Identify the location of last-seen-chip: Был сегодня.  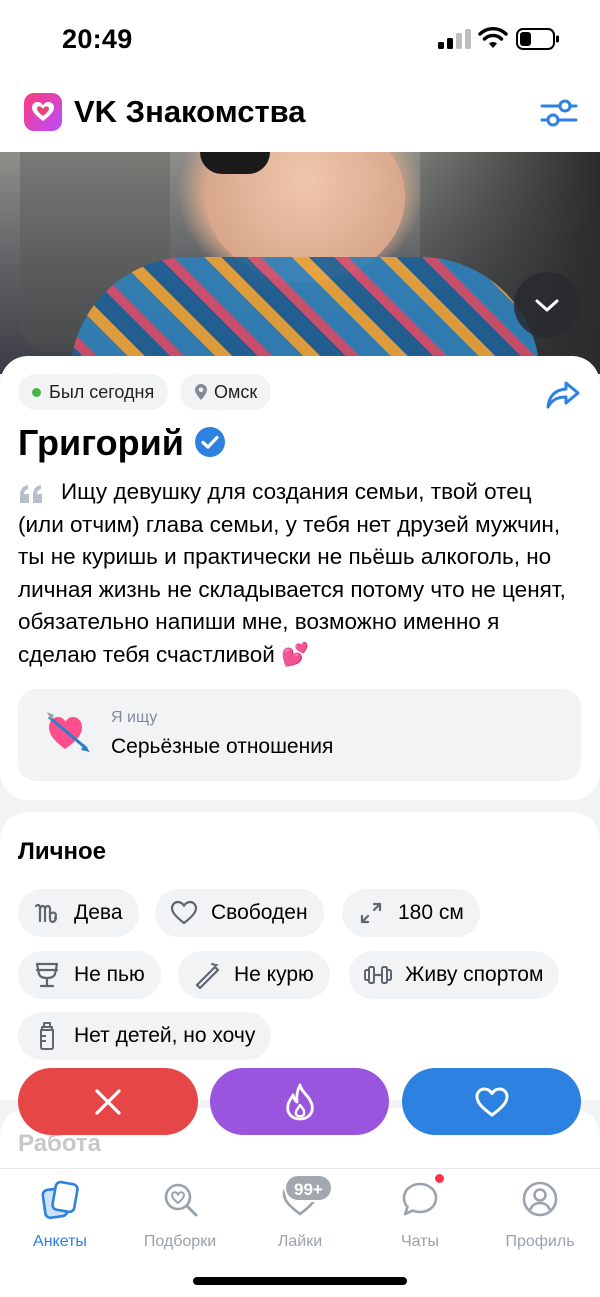
(93, 392).